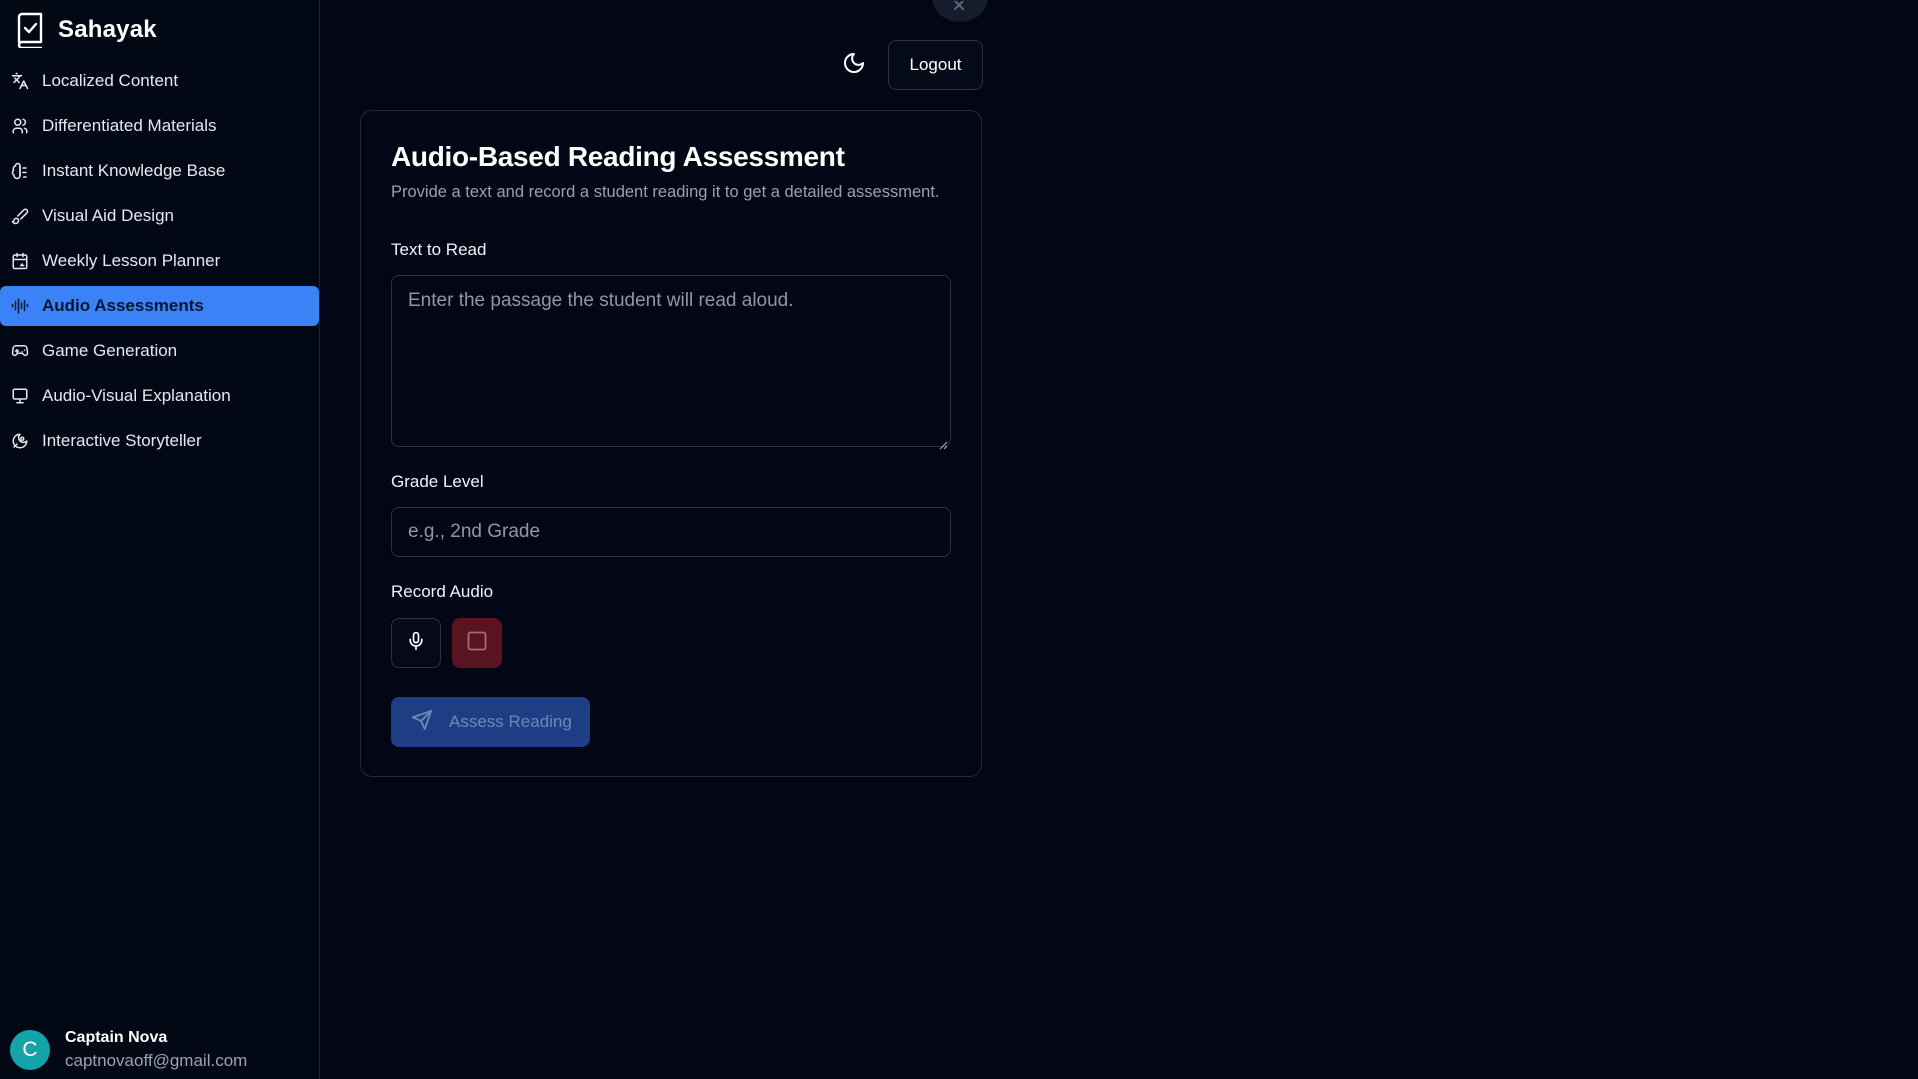  What do you see at coordinates (134, 170) in the screenshot?
I see `sidebar-item-label: Instant Knowledge Base` at bounding box center [134, 170].